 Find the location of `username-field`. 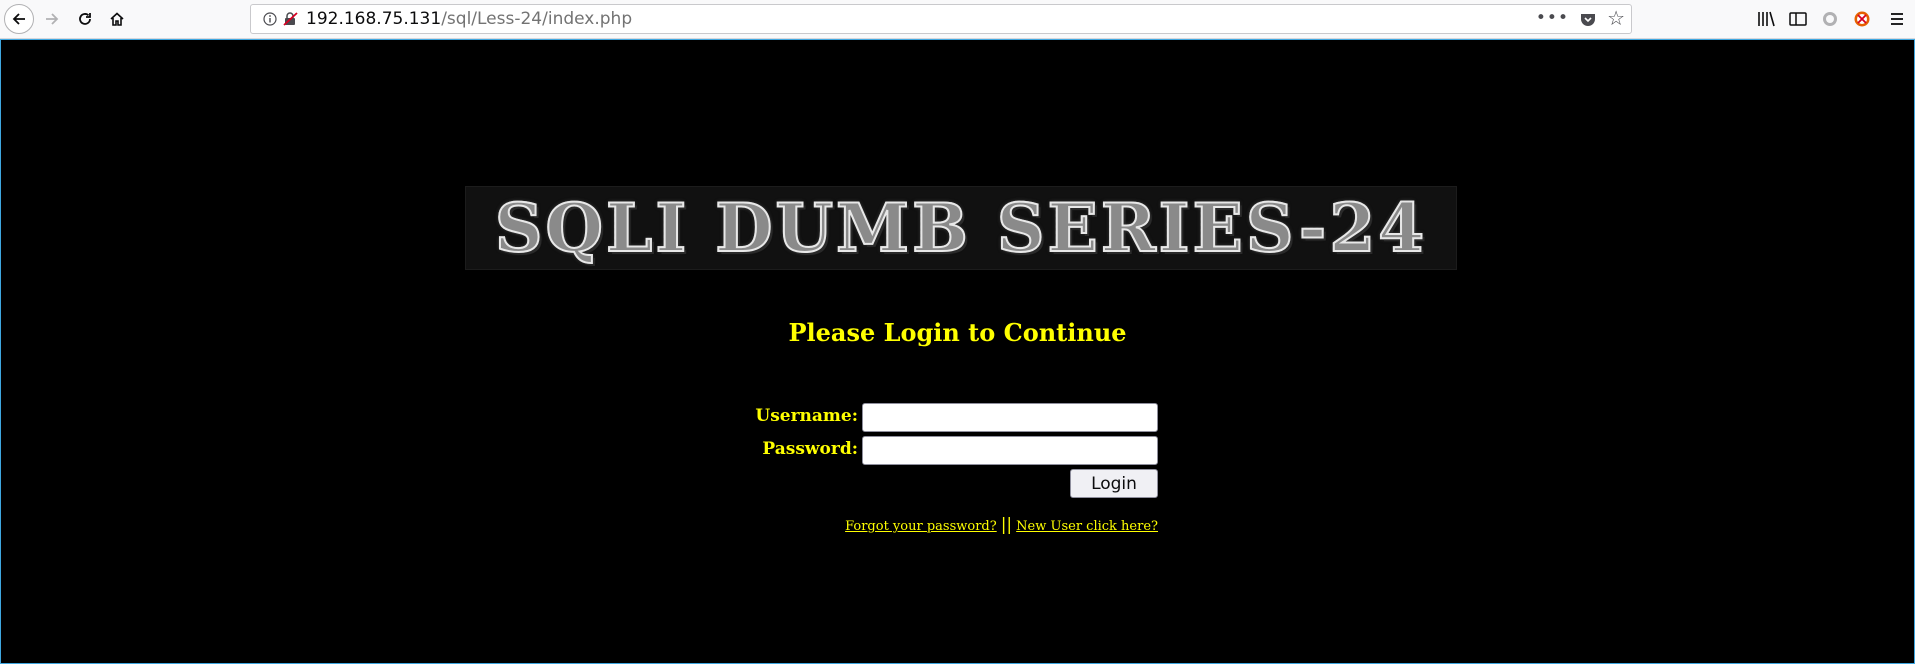

username-field is located at coordinates (1010, 417).